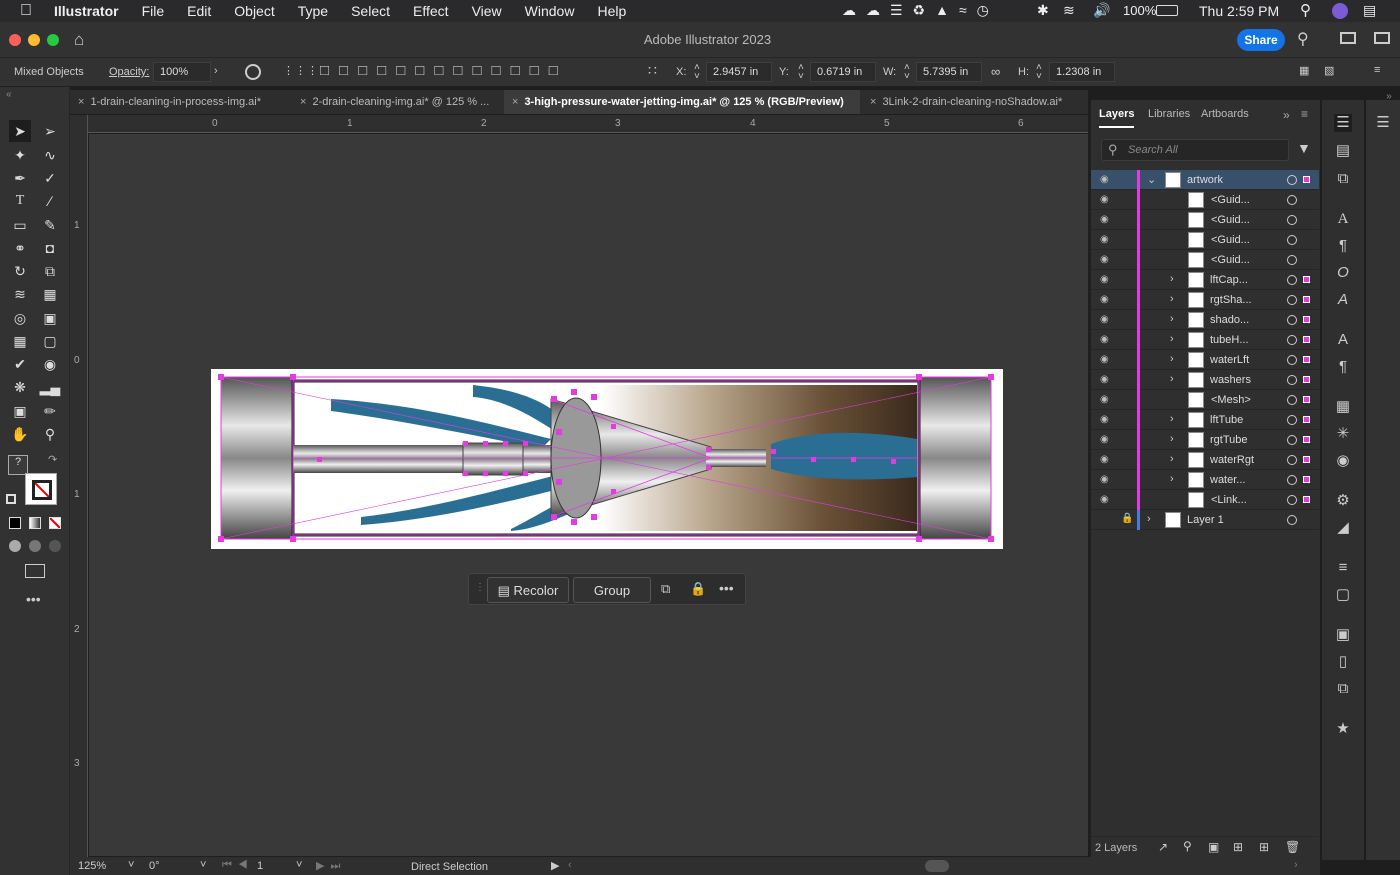  I want to click on lasso-icon: ∿, so click(50, 155).